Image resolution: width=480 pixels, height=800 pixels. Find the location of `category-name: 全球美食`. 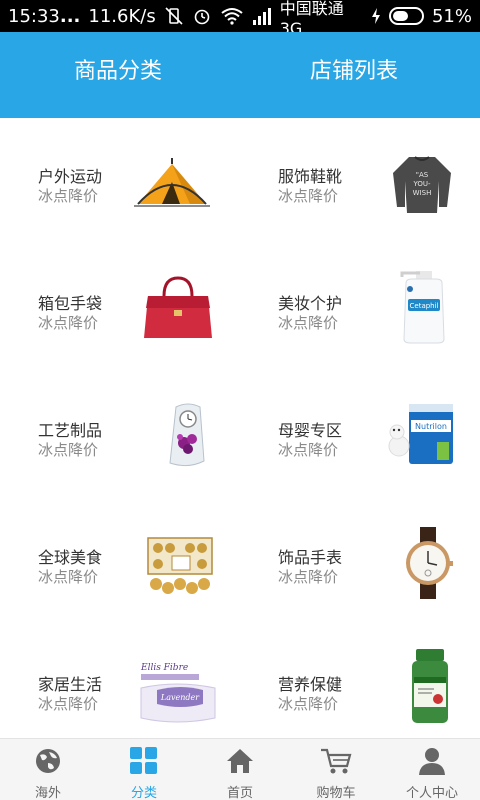

category-name: 全球美食 is located at coordinates (70, 557).